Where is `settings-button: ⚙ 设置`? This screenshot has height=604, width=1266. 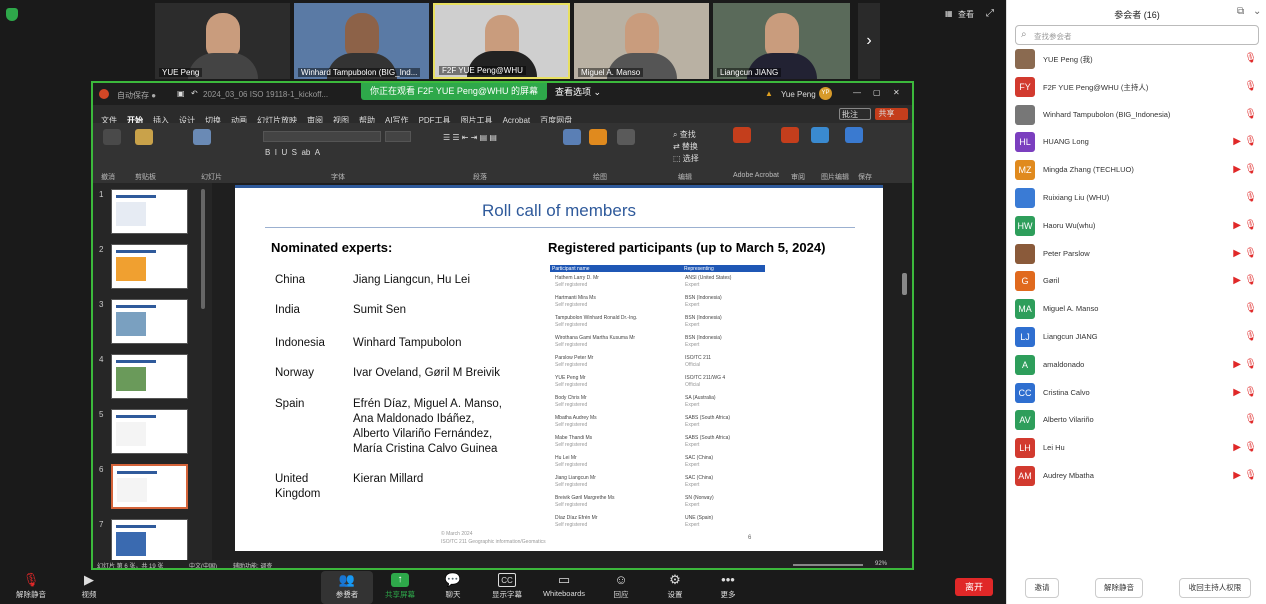 settings-button: ⚙ 设置 is located at coordinates (675, 587).